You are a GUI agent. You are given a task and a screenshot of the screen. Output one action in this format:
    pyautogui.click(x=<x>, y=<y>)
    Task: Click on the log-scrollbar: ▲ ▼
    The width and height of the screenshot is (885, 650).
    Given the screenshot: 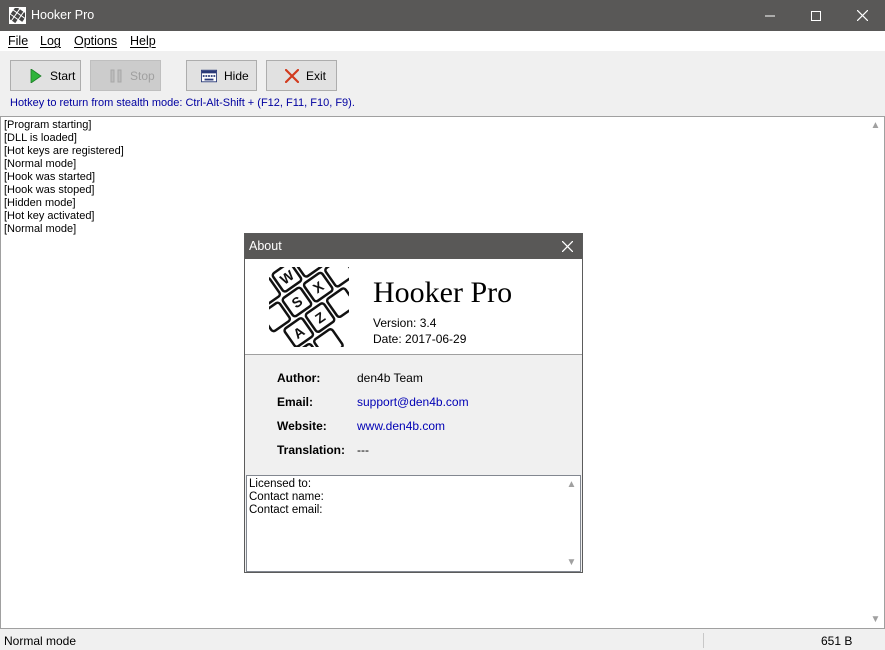 What is the action you would take?
    pyautogui.click(x=875, y=372)
    